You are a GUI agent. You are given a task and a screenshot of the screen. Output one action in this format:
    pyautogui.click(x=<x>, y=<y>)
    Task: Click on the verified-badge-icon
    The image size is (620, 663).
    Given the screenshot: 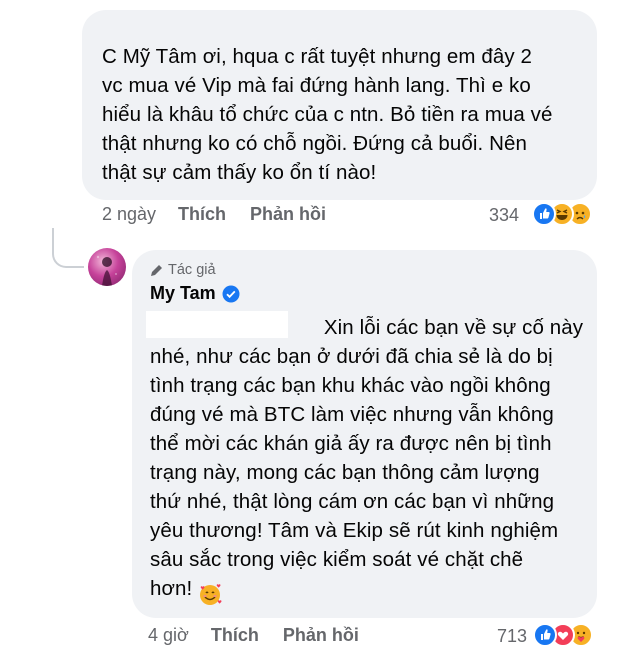 What is the action you would take?
    pyautogui.click(x=231, y=293)
    